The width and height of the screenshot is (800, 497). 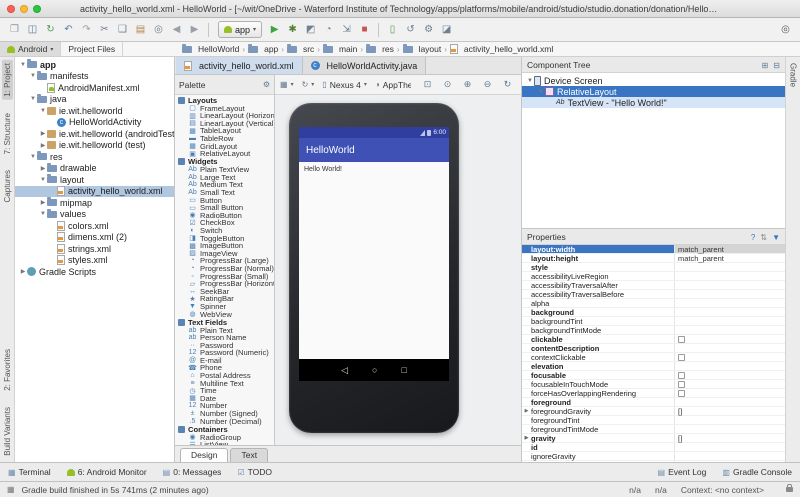 What do you see at coordinates (158, 29) in the screenshot?
I see `find-icon: ◎` at bounding box center [158, 29].